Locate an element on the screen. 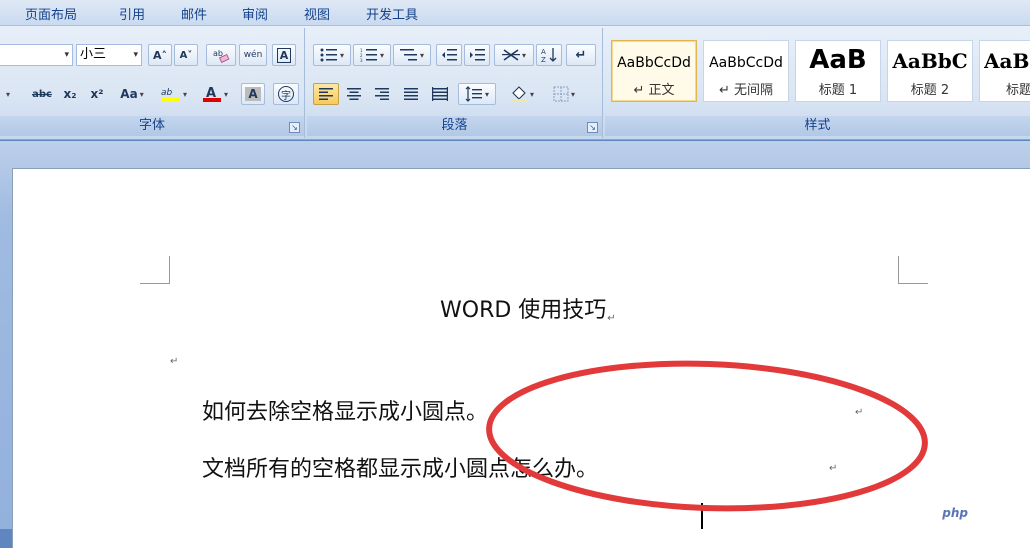 This screenshot has height=548, width=1030. clear-format-button: ab is located at coordinates (221, 55).